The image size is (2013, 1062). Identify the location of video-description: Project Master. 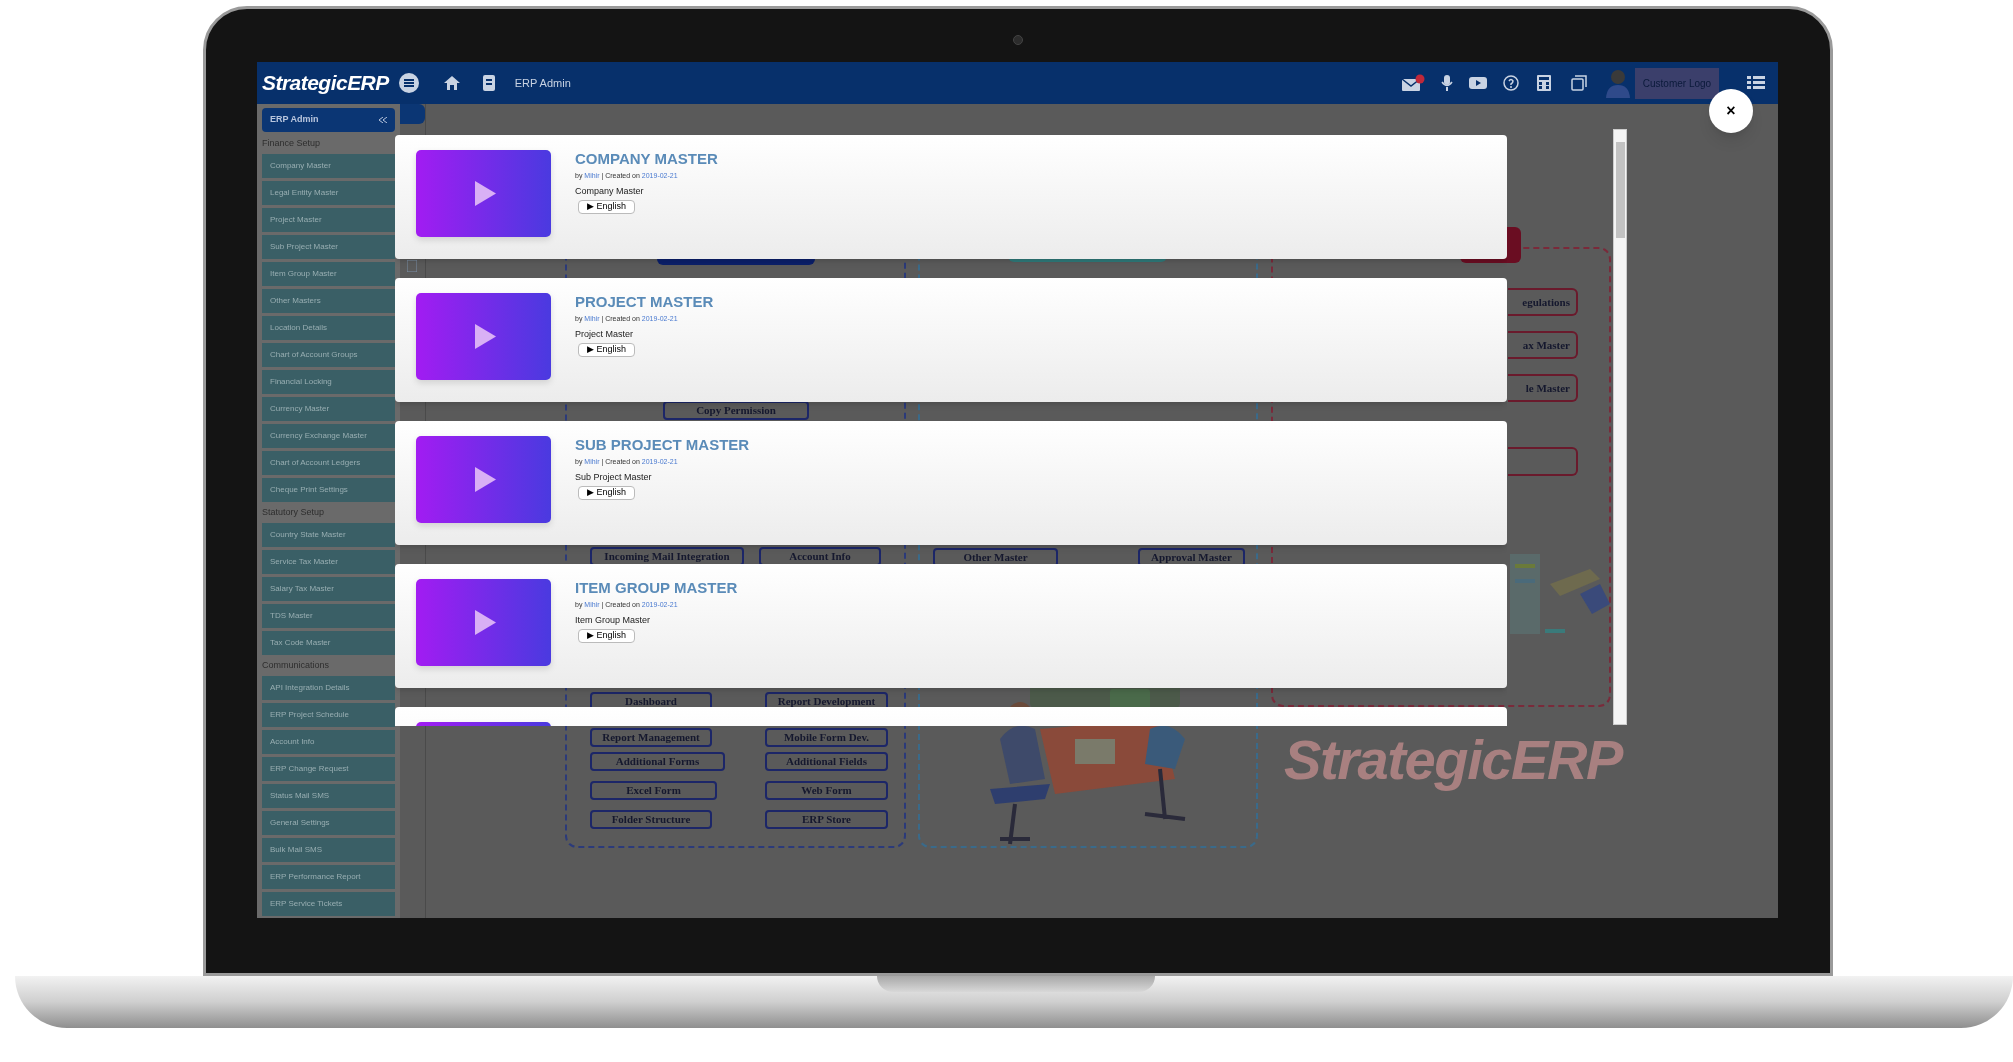
(604, 334).